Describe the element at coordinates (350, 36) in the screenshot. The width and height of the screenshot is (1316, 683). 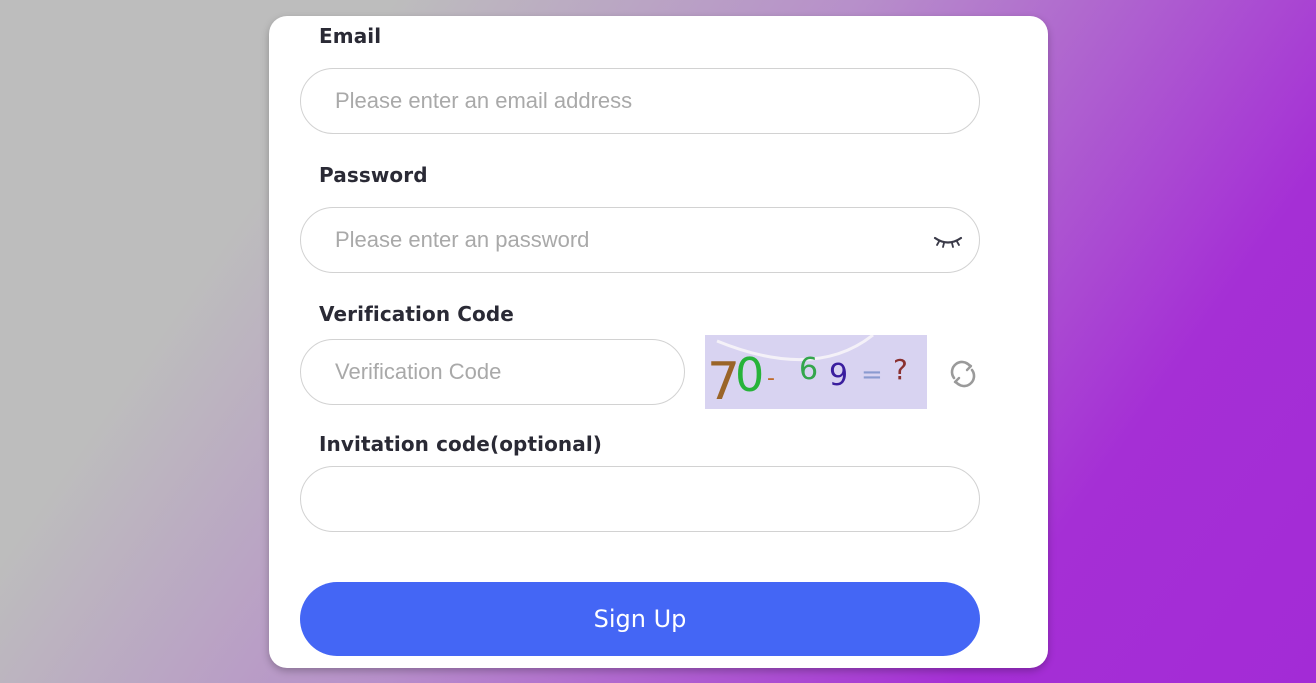
I see `email-label: Email` at that location.